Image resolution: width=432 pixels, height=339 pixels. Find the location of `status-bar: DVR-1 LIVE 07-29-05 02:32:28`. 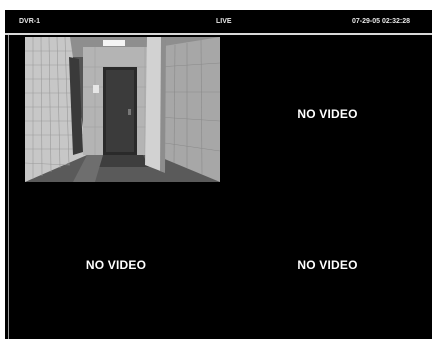

status-bar: DVR-1 LIVE 07-29-05 02:32:28 is located at coordinates (218, 21).